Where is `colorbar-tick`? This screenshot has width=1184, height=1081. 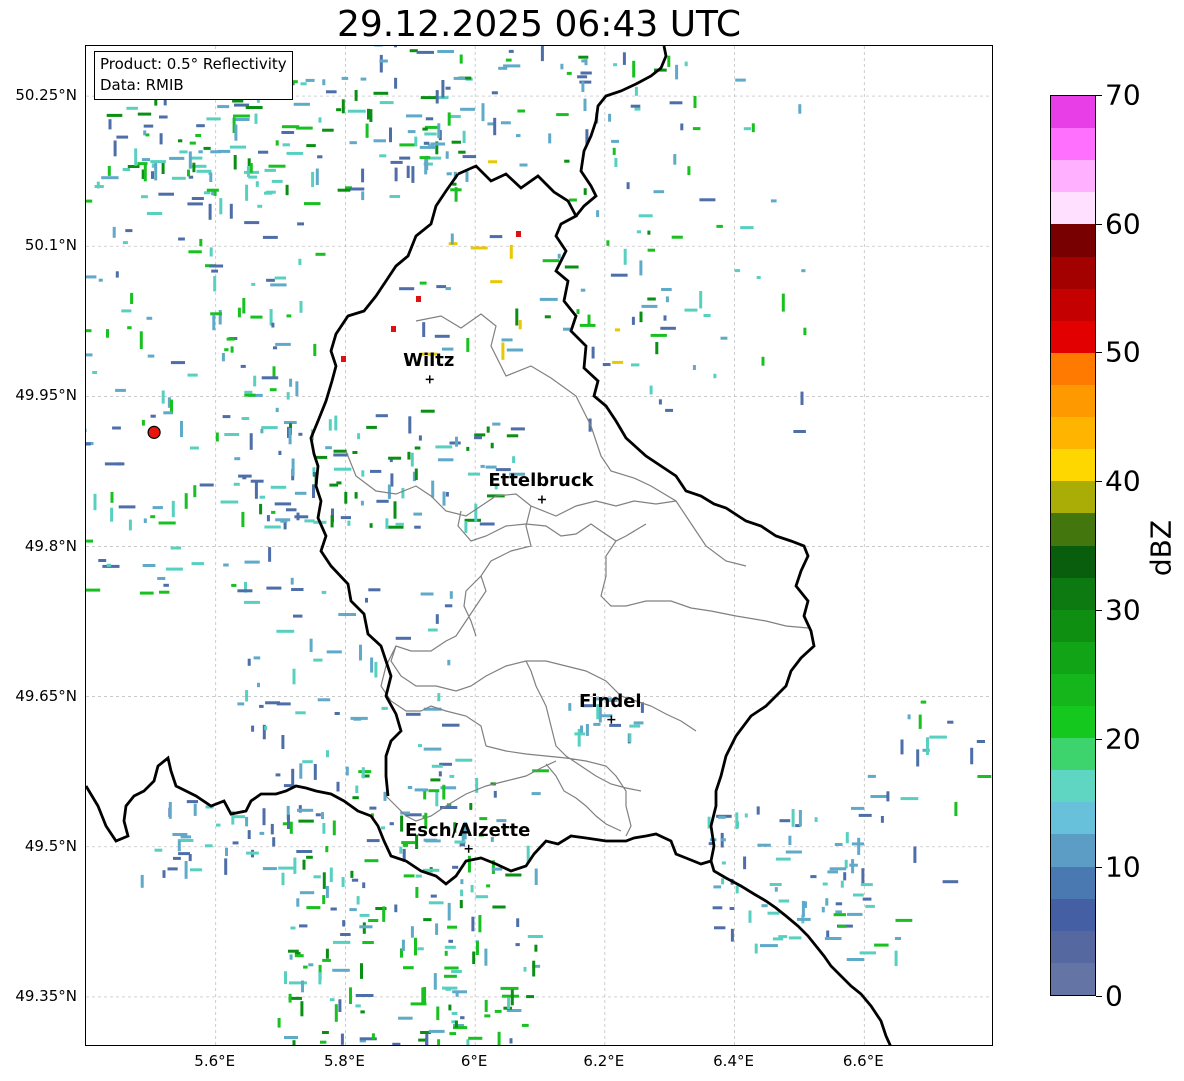 colorbar-tick is located at coordinates (1099, 482).